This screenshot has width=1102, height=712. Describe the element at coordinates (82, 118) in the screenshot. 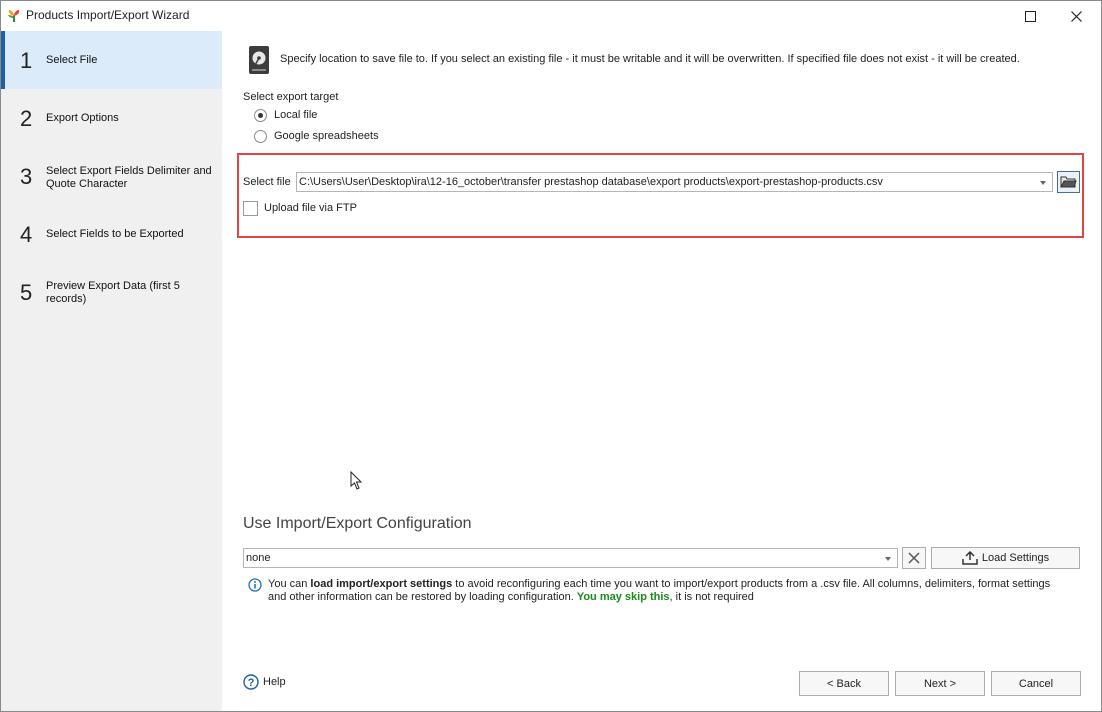

I see `step-label: Export Options` at that location.